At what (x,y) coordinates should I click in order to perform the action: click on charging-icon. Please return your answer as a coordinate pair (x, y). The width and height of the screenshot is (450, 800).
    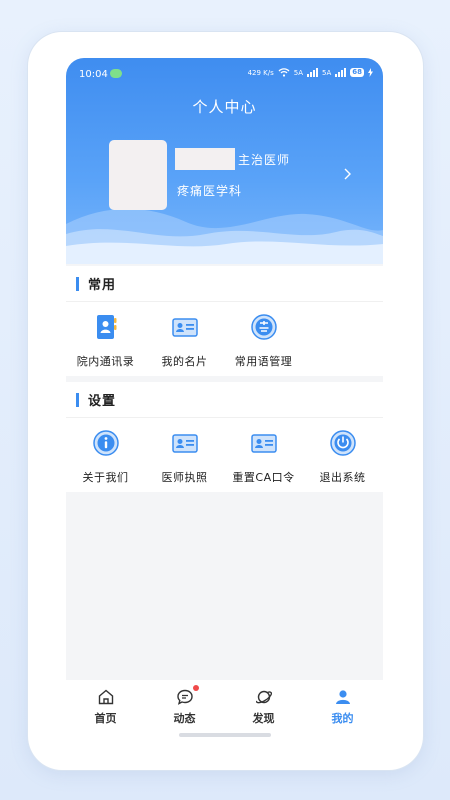
    Looking at the image, I should click on (370, 72).